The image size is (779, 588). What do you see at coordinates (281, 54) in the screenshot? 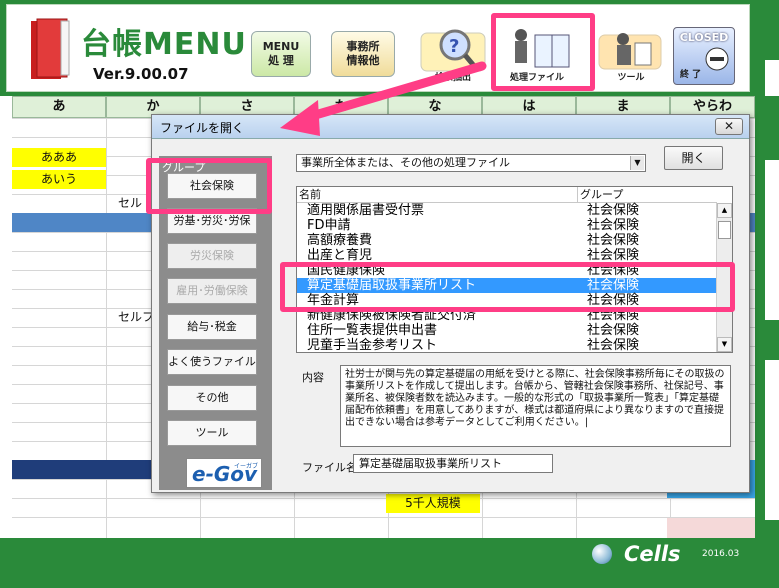
I see `menu-process-button: MENU 処 理` at bounding box center [281, 54].